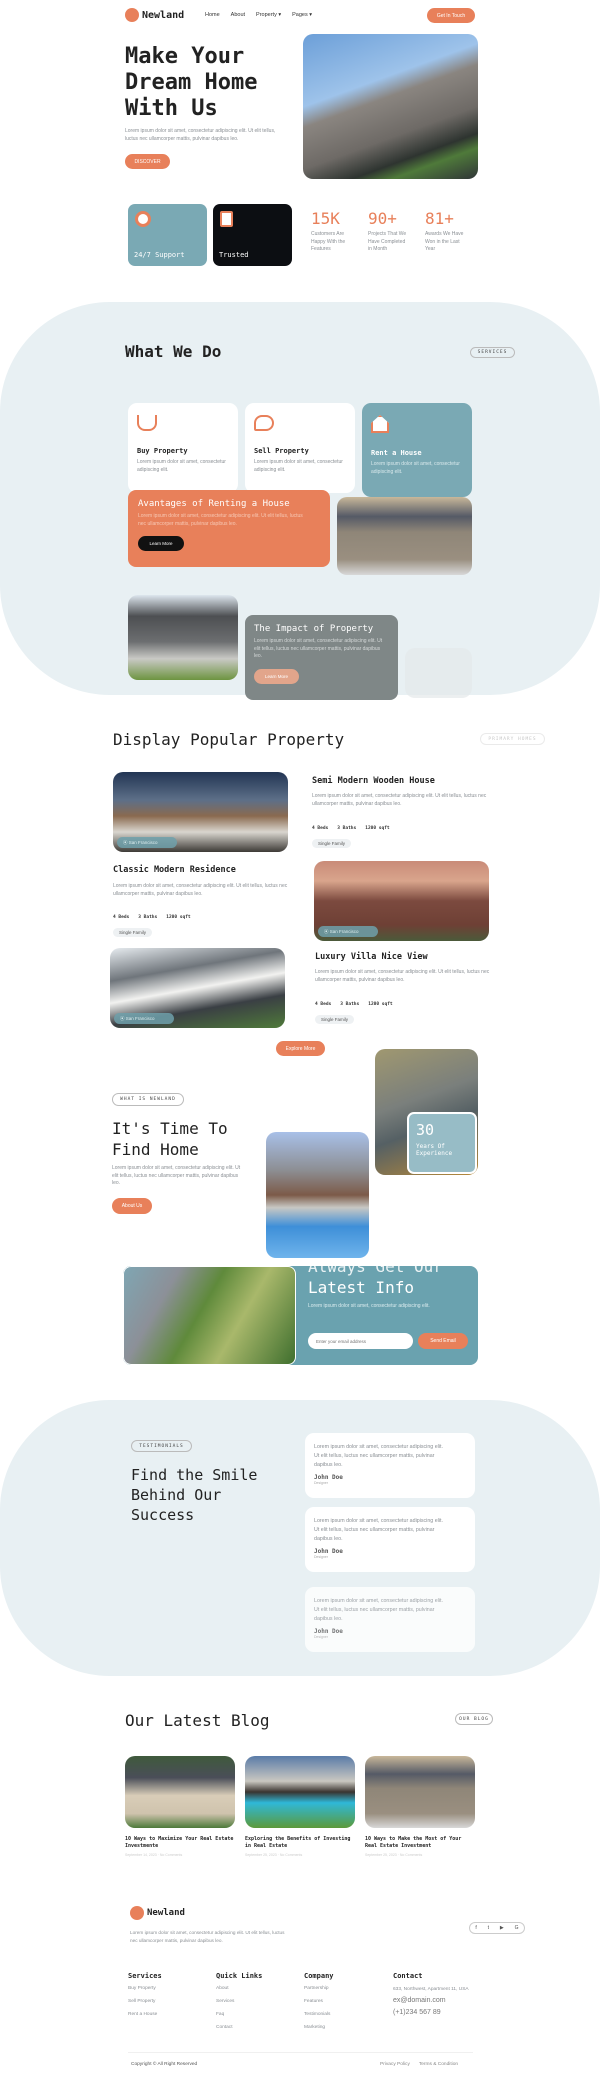 The image size is (600, 2082). Describe the element at coordinates (239, 2014) in the screenshot. I see `footer-link: Faq` at that location.